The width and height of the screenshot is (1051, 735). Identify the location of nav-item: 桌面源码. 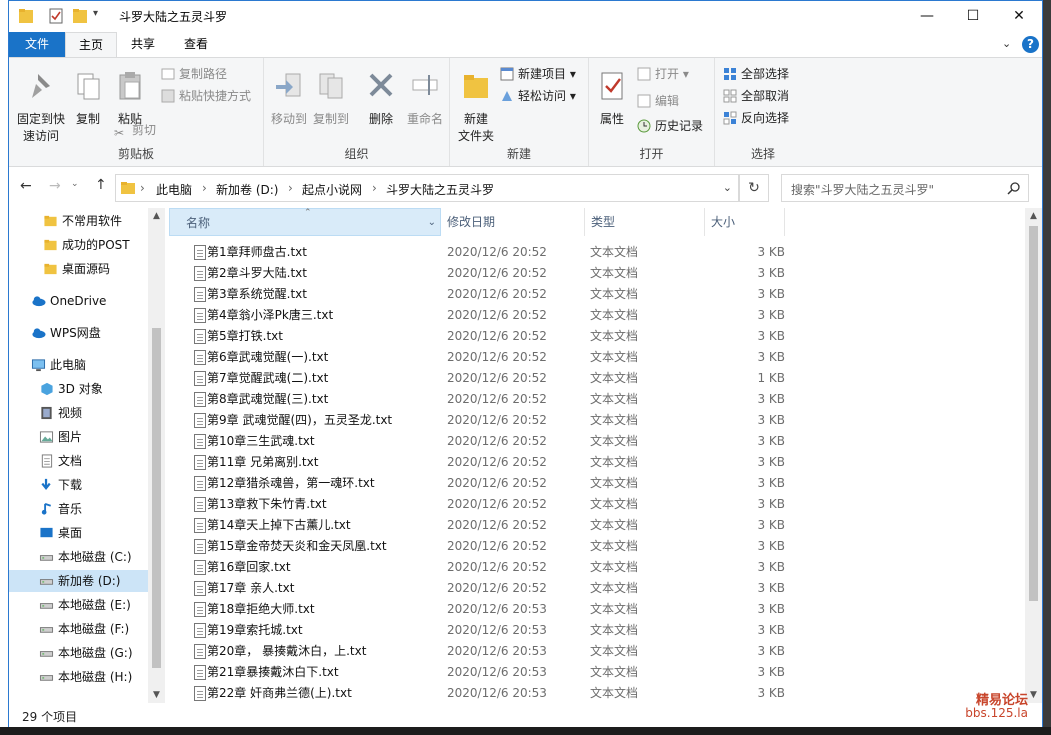
(79, 269).